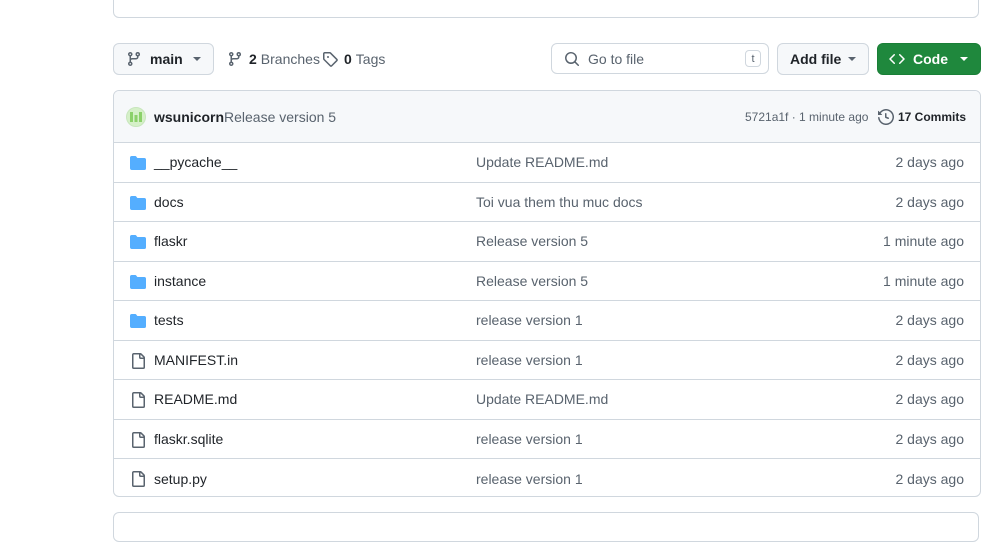 The height and width of the screenshot is (542, 990). What do you see at coordinates (169, 320) in the screenshot?
I see `file-name-link: tests` at bounding box center [169, 320].